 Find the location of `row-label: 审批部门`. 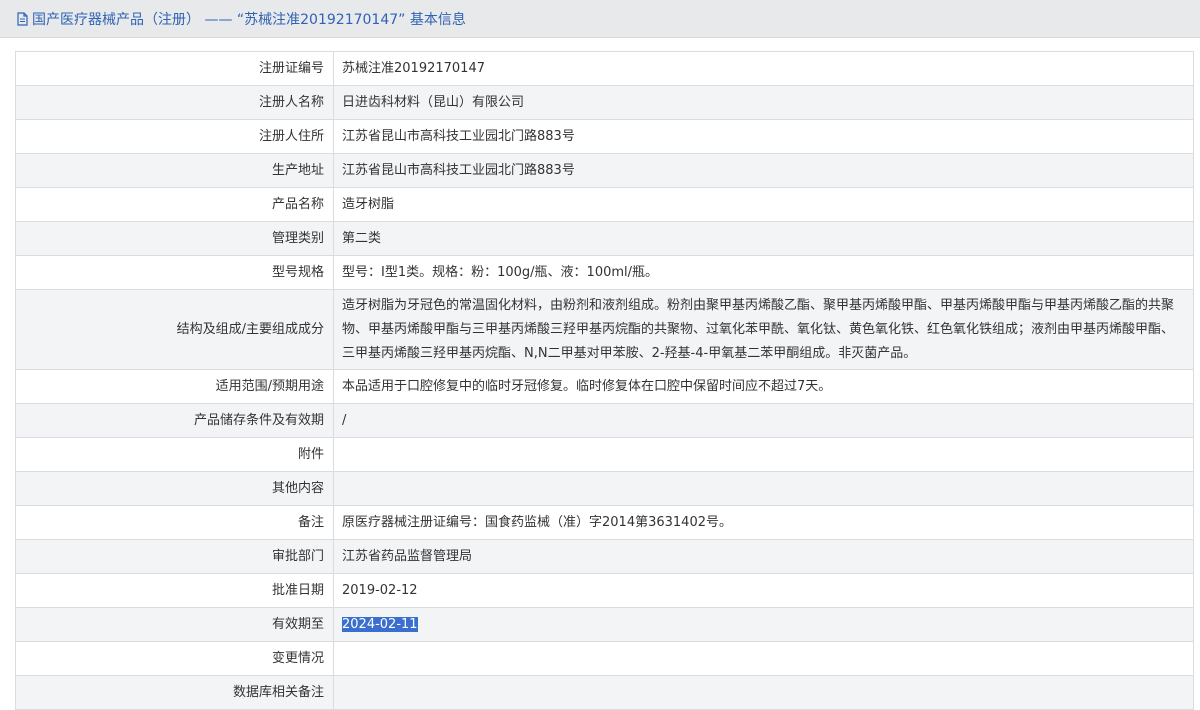

row-label: 审批部门 is located at coordinates (174, 556).